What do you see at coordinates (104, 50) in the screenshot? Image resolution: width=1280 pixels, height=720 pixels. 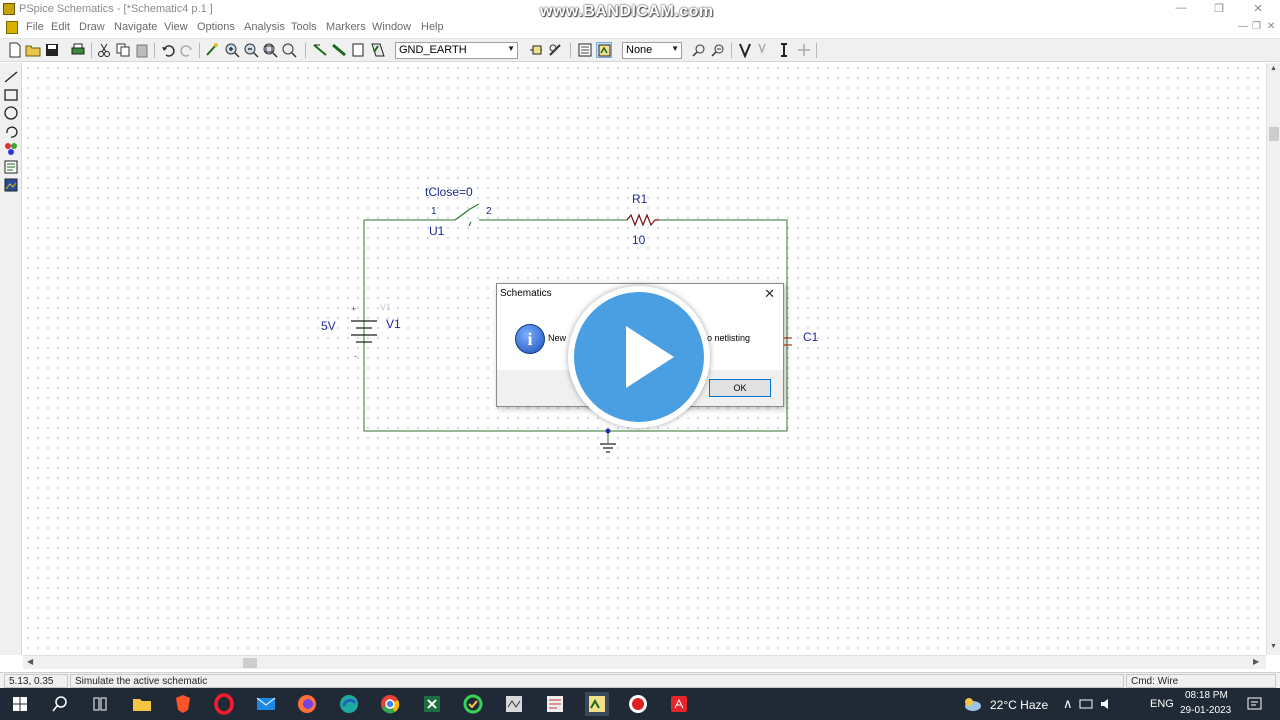 I see `cut-icon` at bounding box center [104, 50].